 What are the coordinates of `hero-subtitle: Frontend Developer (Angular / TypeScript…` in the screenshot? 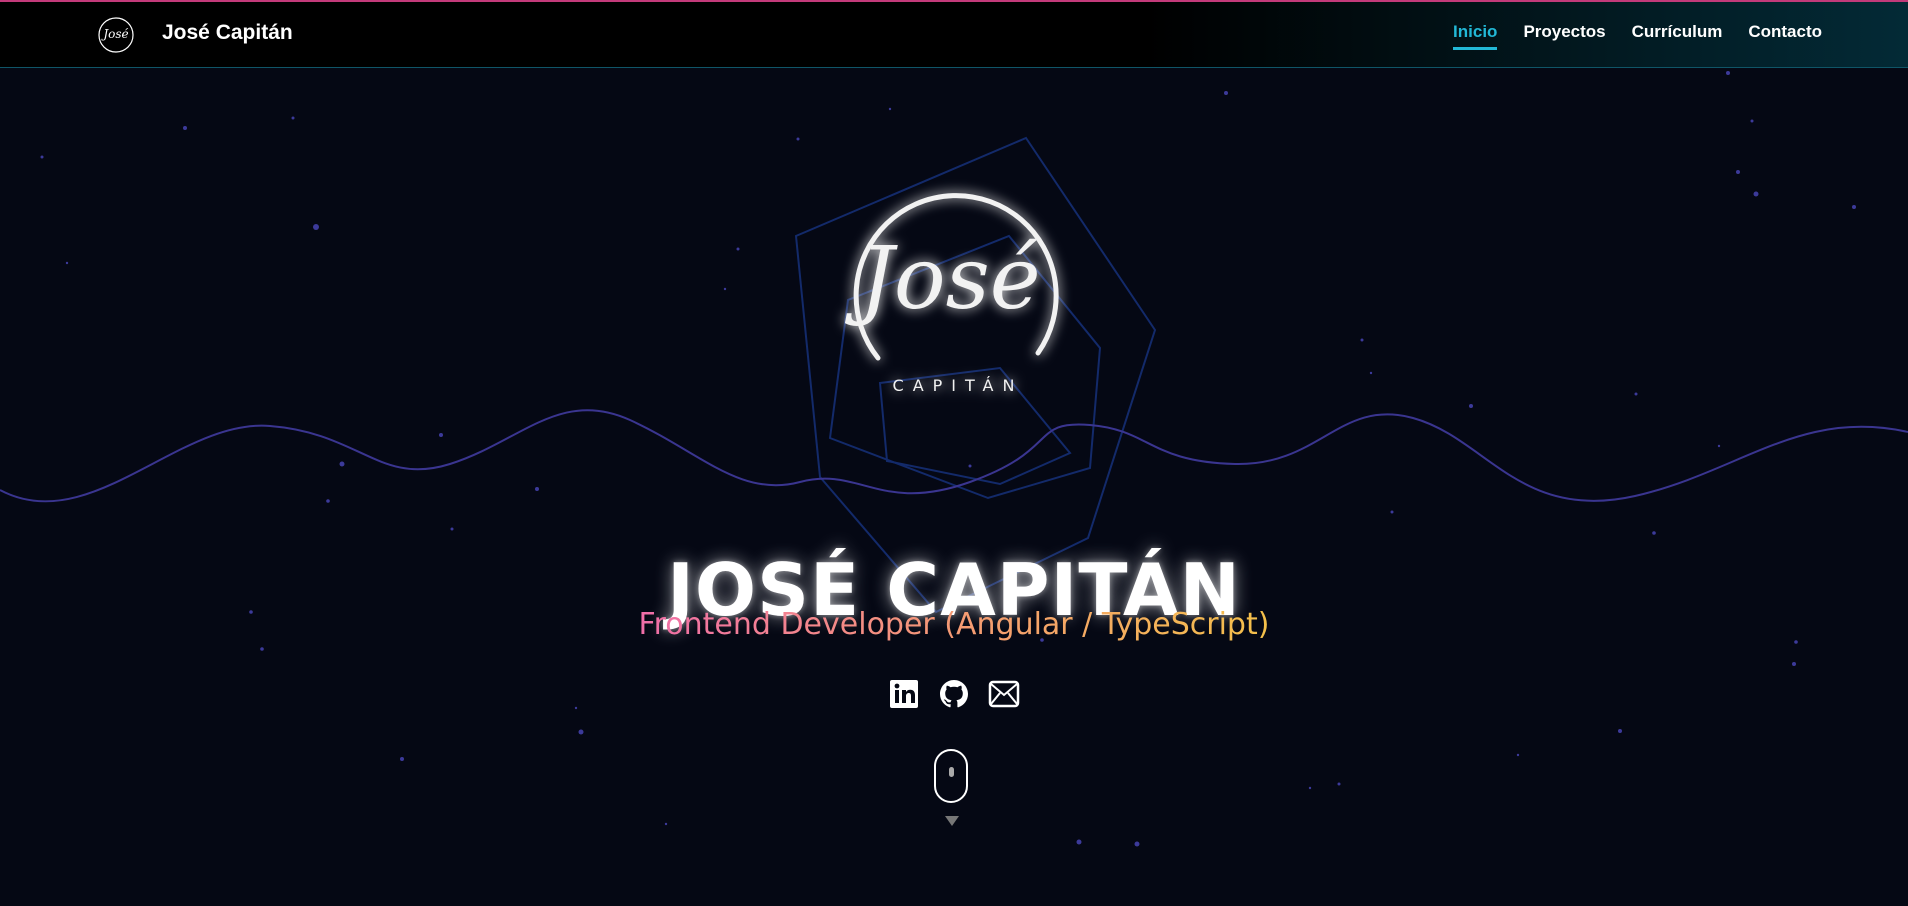 It's located at (954, 624).